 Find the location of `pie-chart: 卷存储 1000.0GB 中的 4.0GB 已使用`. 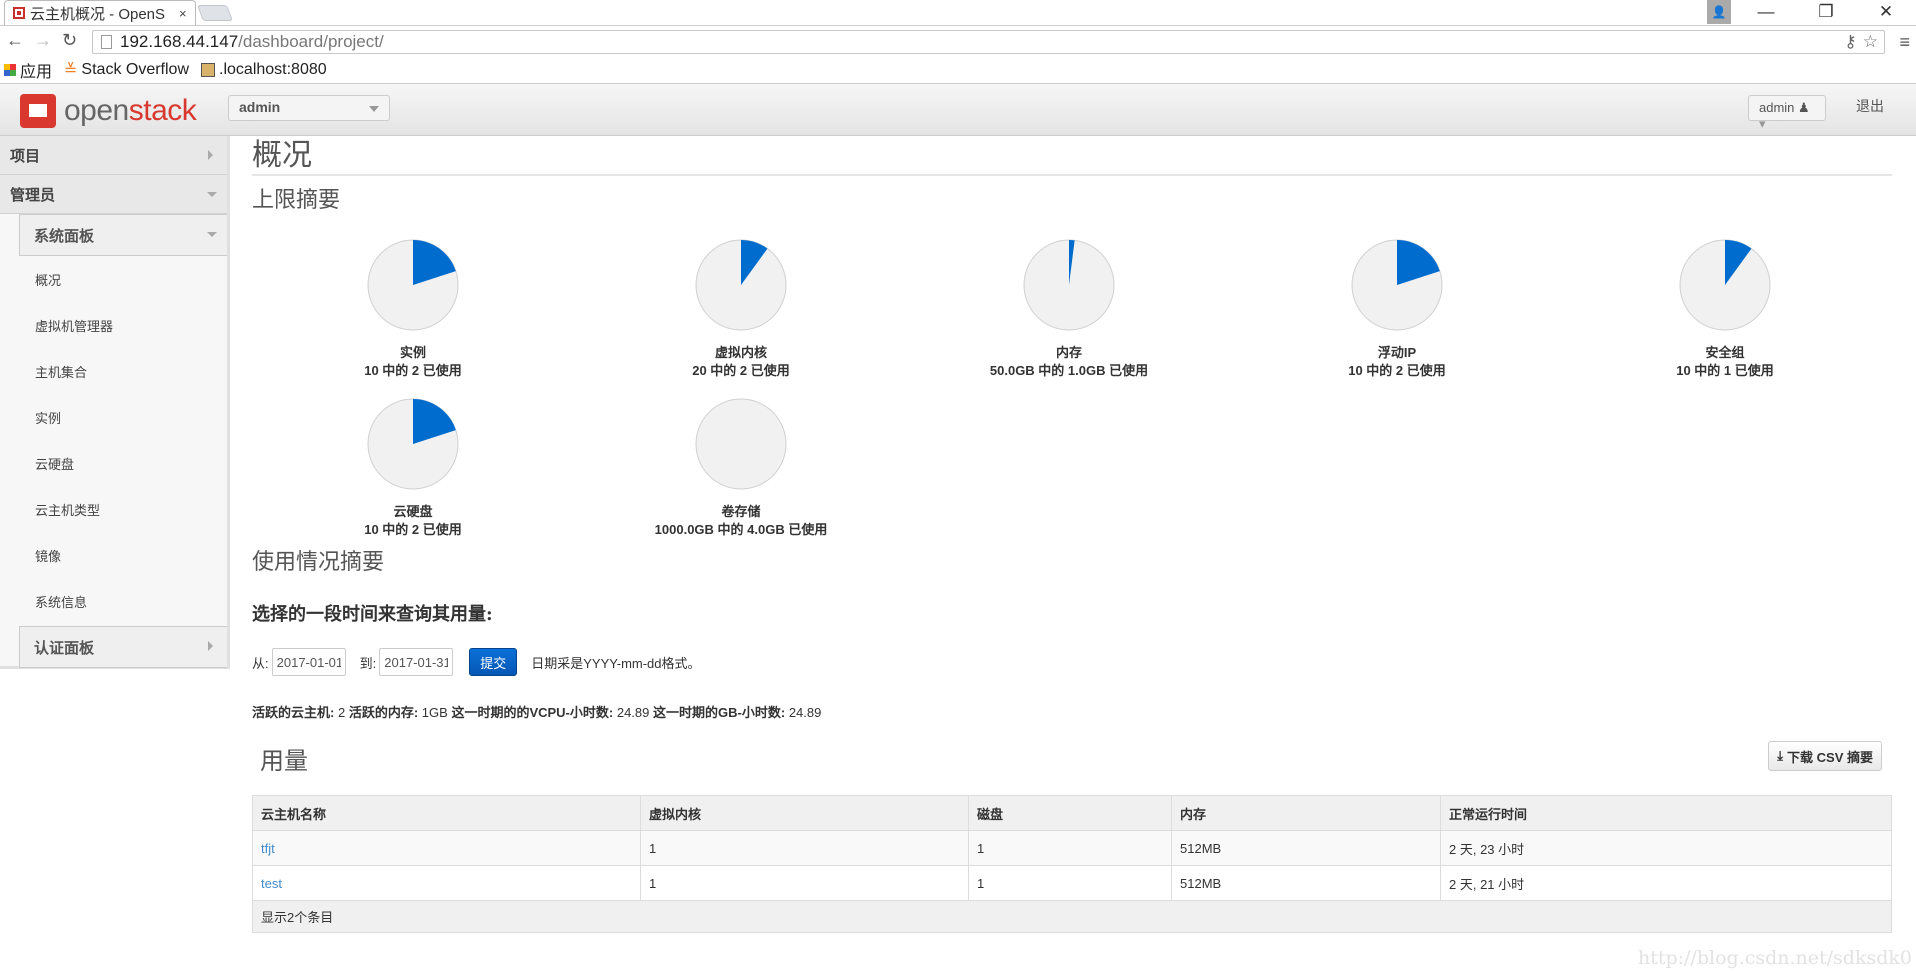

pie-chart: 卷存储 1000.0GB 中的 4.0GB 已使用 is located at coordinates (741, 468).